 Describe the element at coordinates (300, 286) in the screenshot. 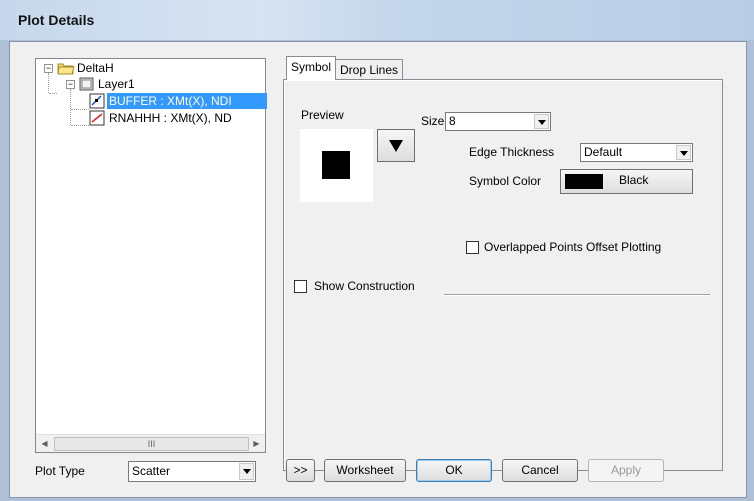

I see `show-construction-checkbox` at that location.